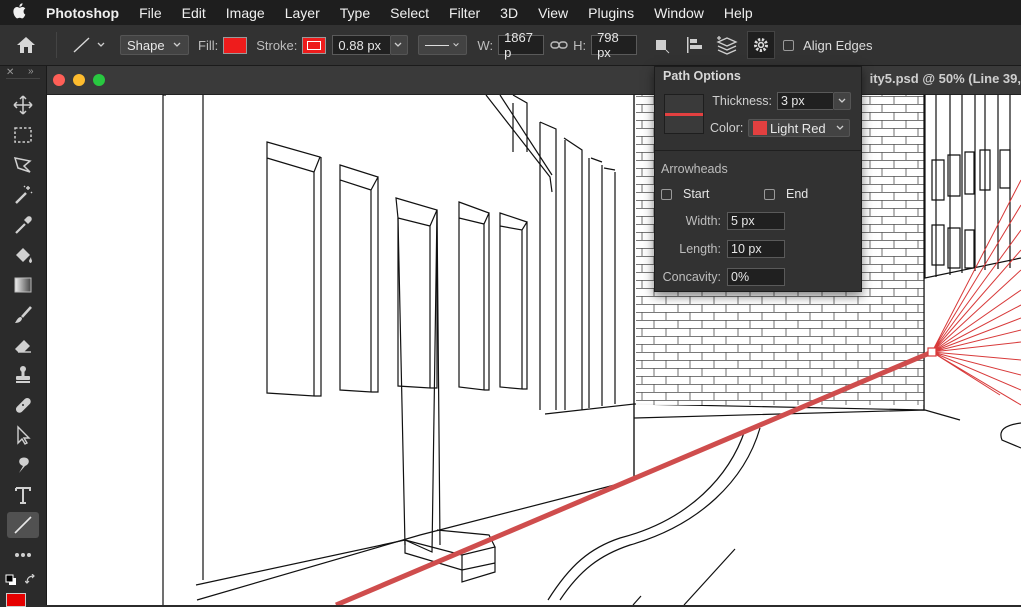 The width and height of the screenshot is (1021, 607). What do you see at coordinates (302, 13) in the screenshot?
I see `menu-layer: Layer` at bounding box center [302, 13].